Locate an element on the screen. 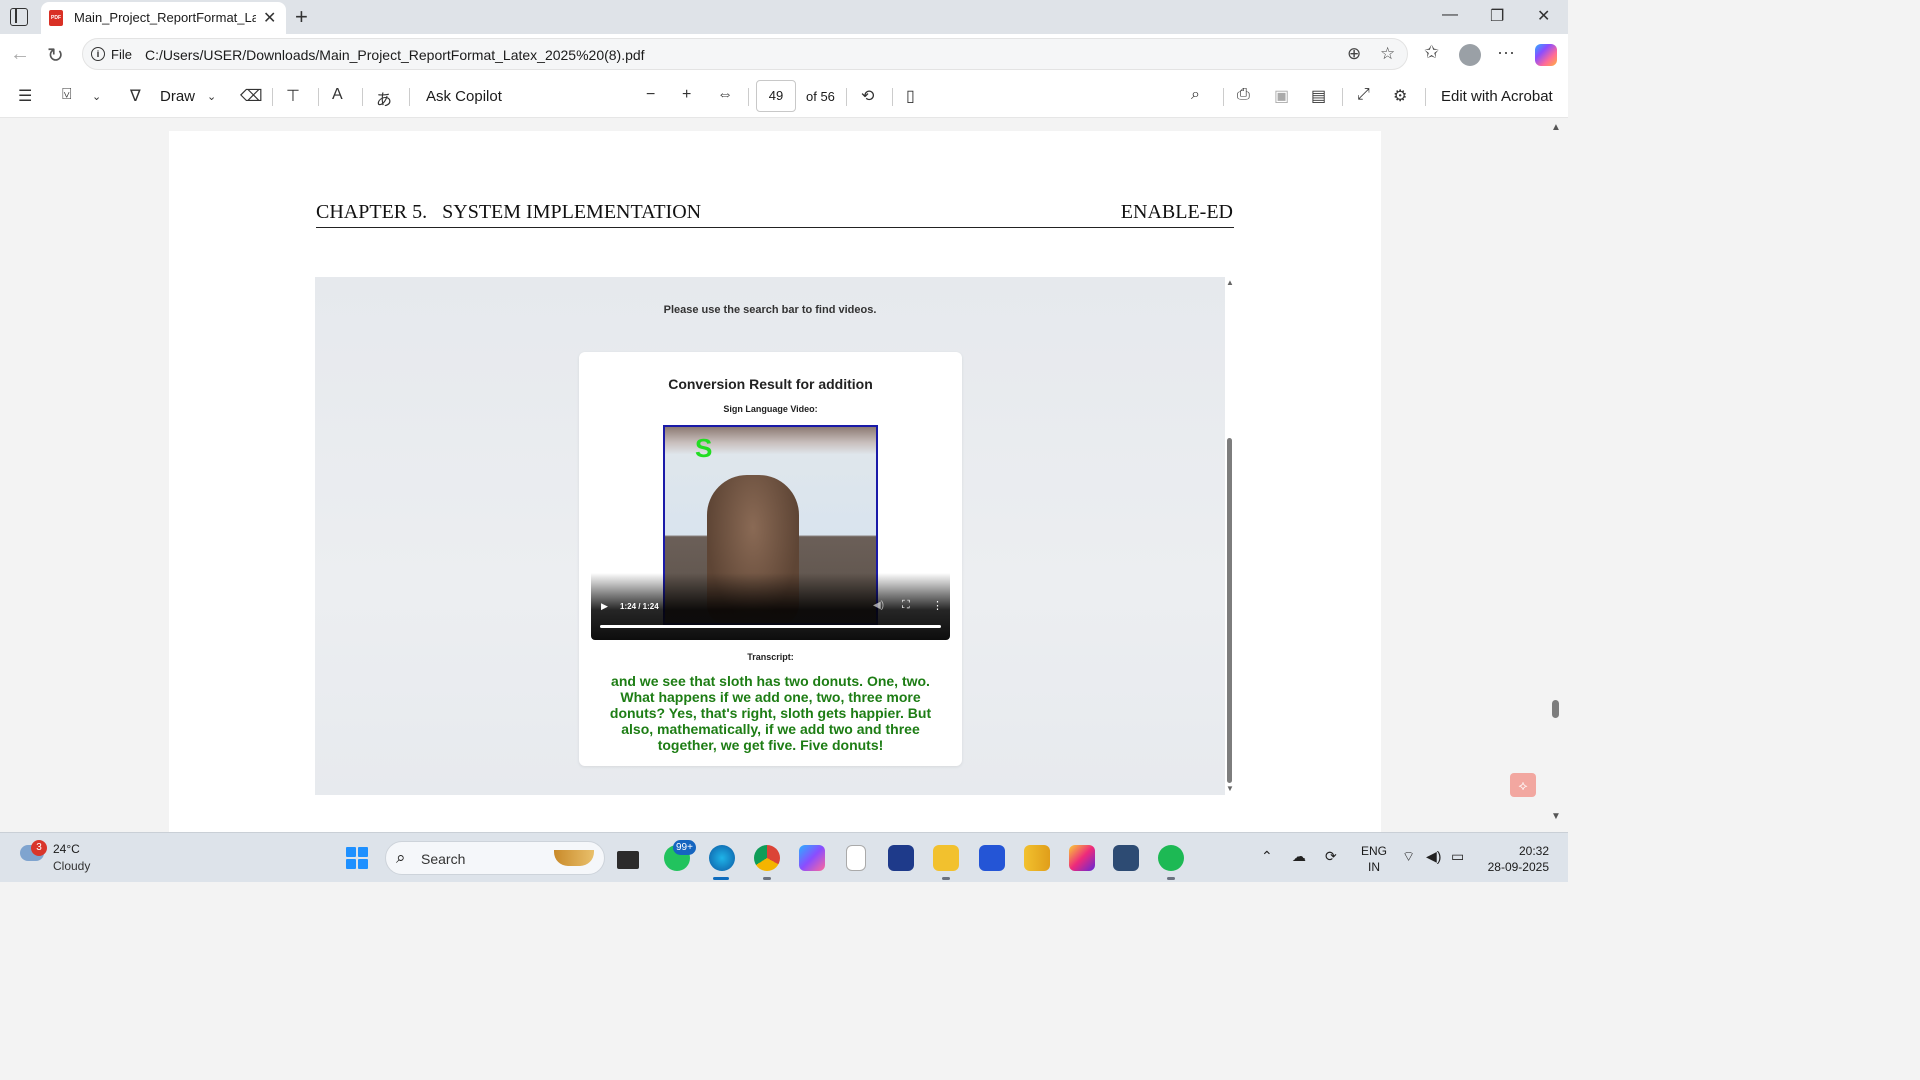 Image resolution: width=1920 pixels, height=1080 pixels. fit-width-icon: ⇔ is located at coordinates (725, 95).